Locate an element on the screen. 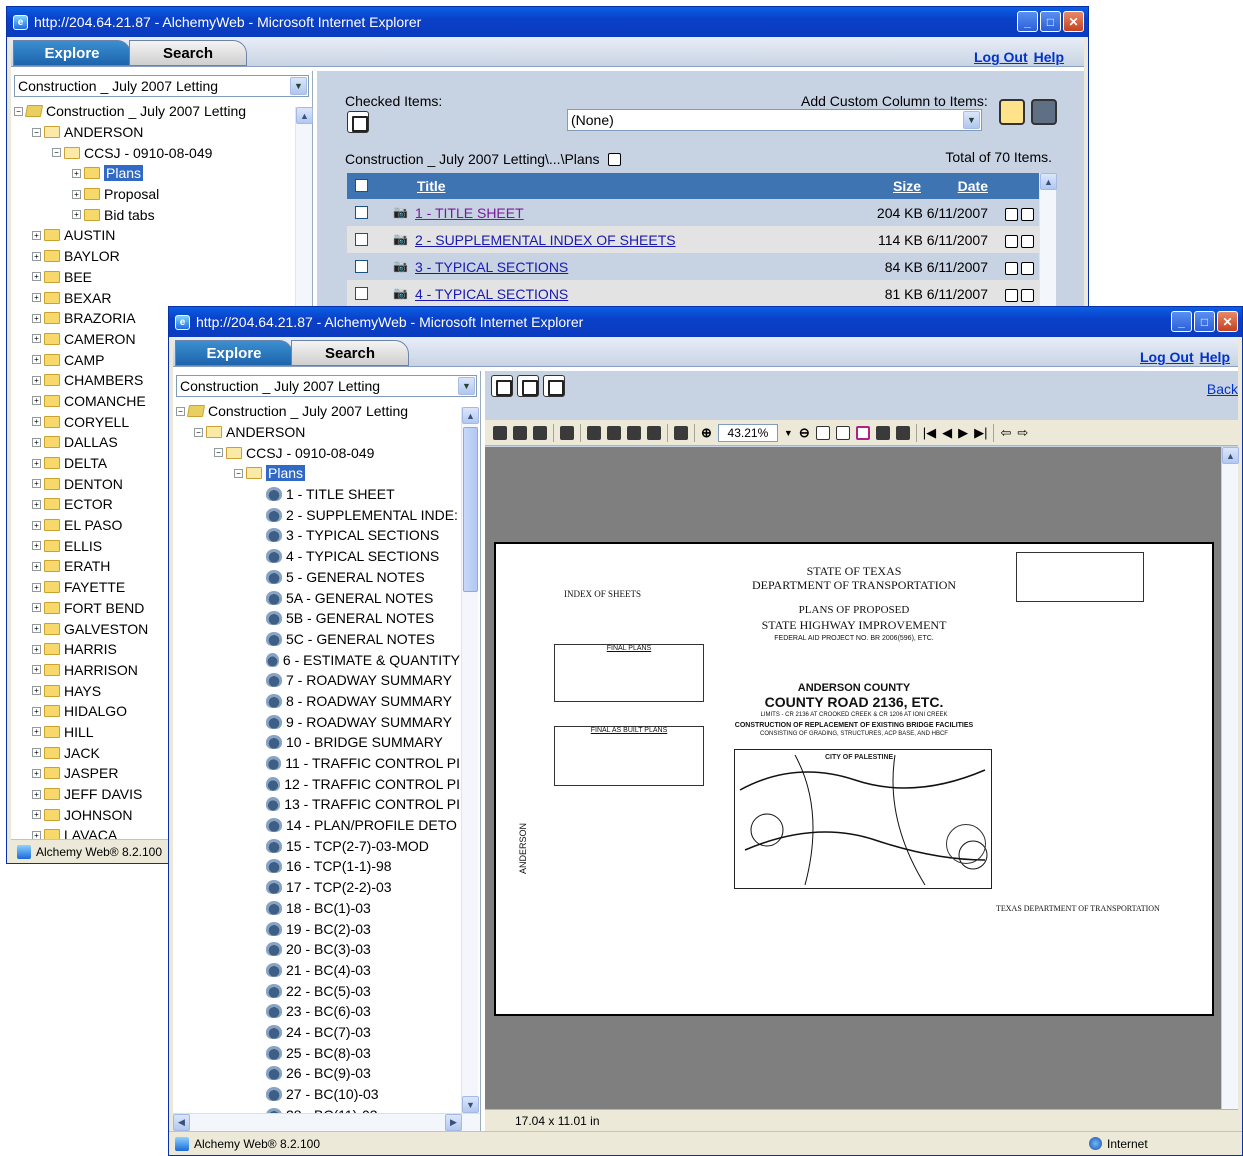 This screenshot has height=1156, width=1243. horizontal-scrollbar: ◀ ▶ is located at coordinates (326, 1122).